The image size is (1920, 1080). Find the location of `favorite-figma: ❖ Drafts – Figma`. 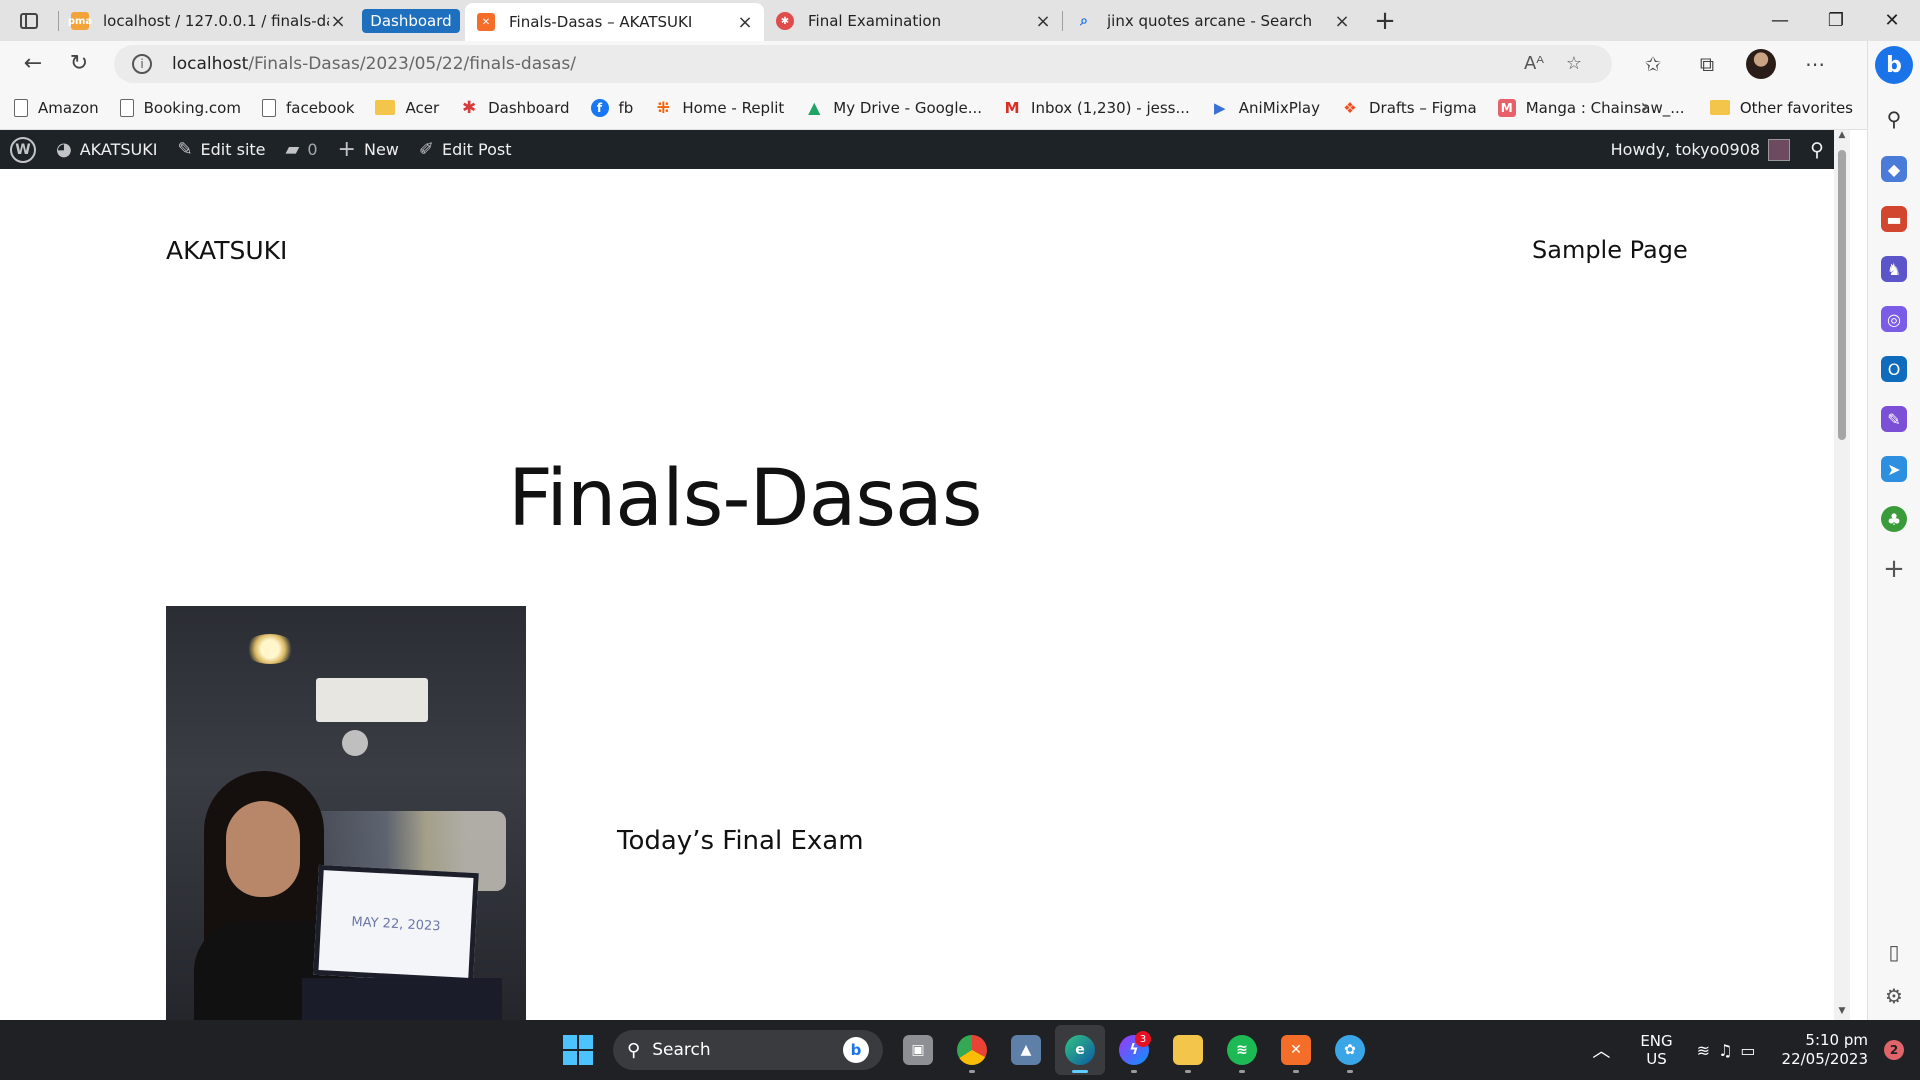

favorite-figma: ❖ Drafts – Figma is located at coordinates (1409, 107).